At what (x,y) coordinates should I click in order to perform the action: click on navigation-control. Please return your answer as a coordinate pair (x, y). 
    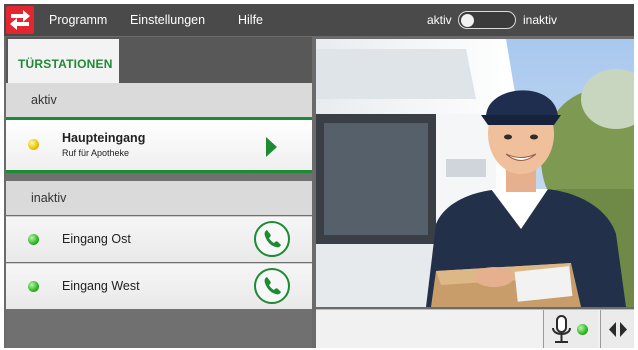
    Looking at the image, I should click on (617, 329).